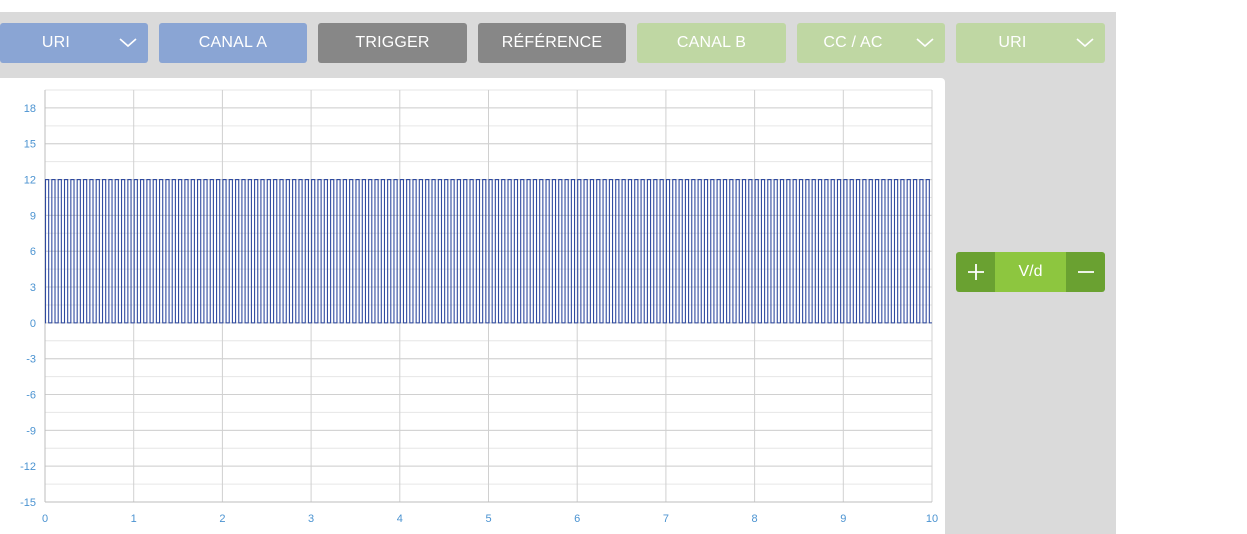 The height and width of the screenshot is (534, 1247). What do you see at coordinates (30, 181) in the screenshot?
I see `y-tick-label: 12` at bounding box center [30, 181].